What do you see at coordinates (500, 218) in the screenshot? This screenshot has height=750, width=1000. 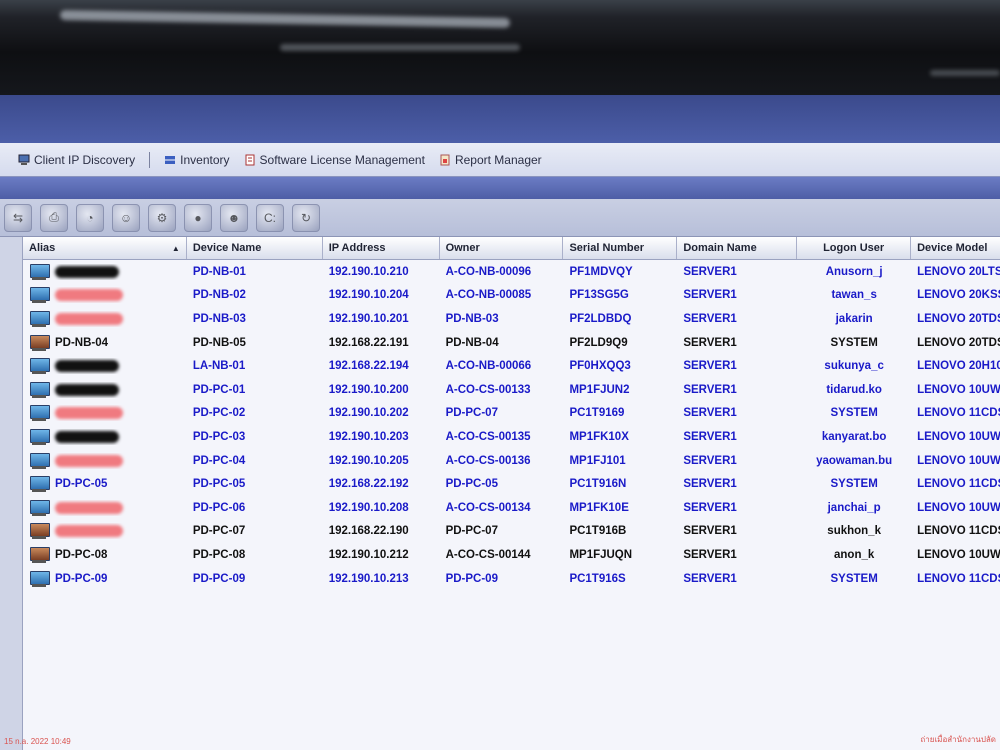 I see `toolbar: ⇆ ⎙ ◔ ☺ ⚙ ● ☻ C: ↻` at bounding box center [500, 218].